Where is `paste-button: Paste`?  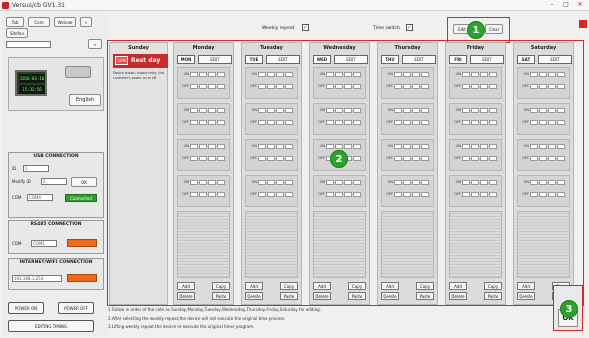 paste-button: Paste is located at coordinates (493, 296).